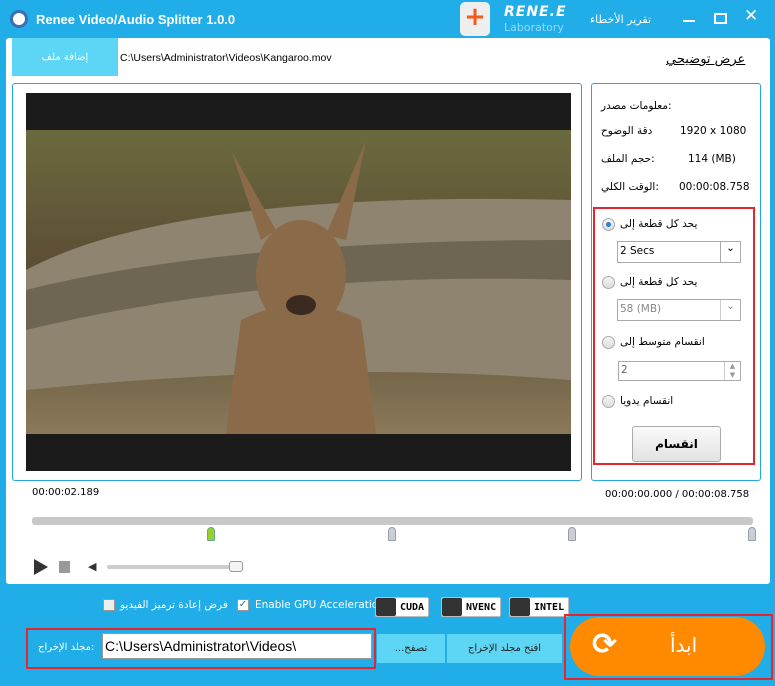 Image resolution: width=775 pixels, height=686 pixels. Describe the element at coordinates (520, 607) in the screenshot. I see `intel-icon` at that location.